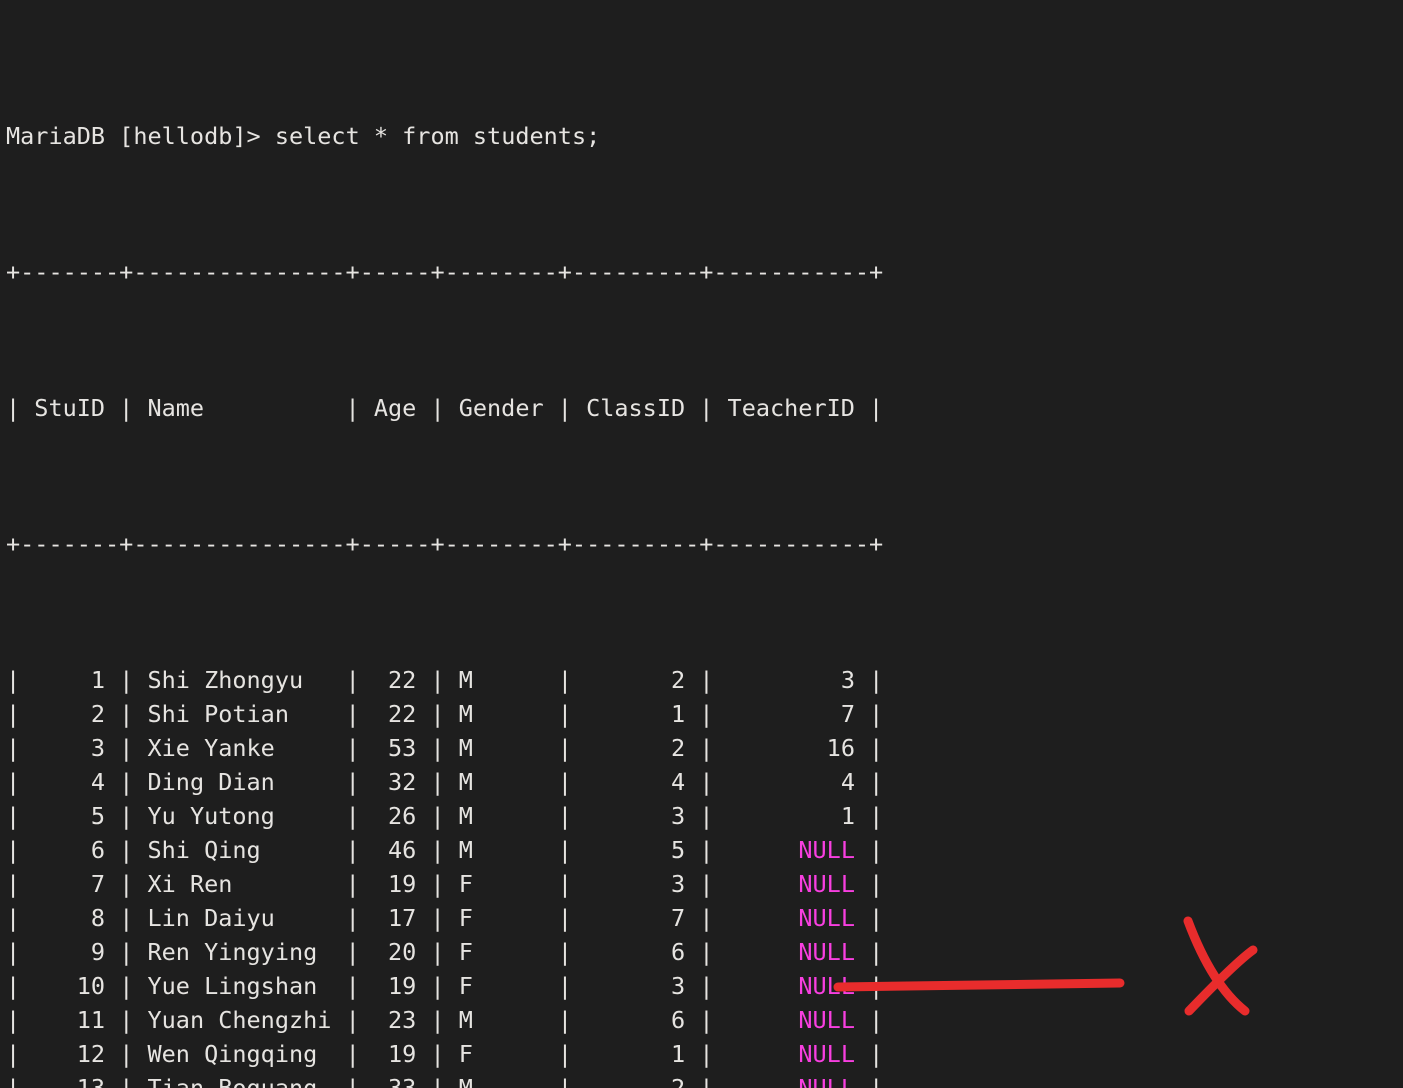  What do you see at coordinates (395, 850) in the screenshot?
I see `table-cell: 46` at bounding box center [395, 850].